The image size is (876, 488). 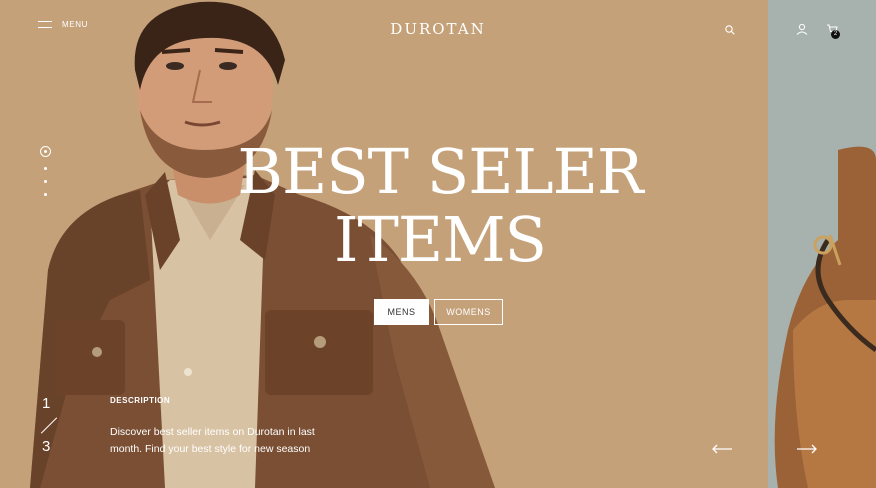 I want to click on brand-logo: DUROTAN, so click(x=438, y=29).